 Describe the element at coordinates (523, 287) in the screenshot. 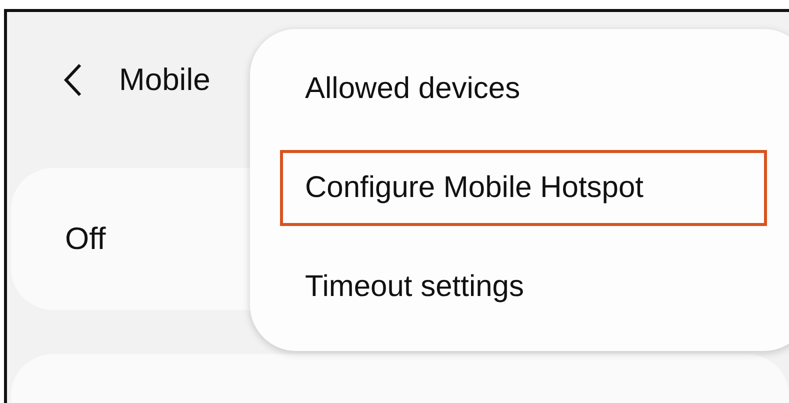

I see `menu-item: Timeout settings` at that location.